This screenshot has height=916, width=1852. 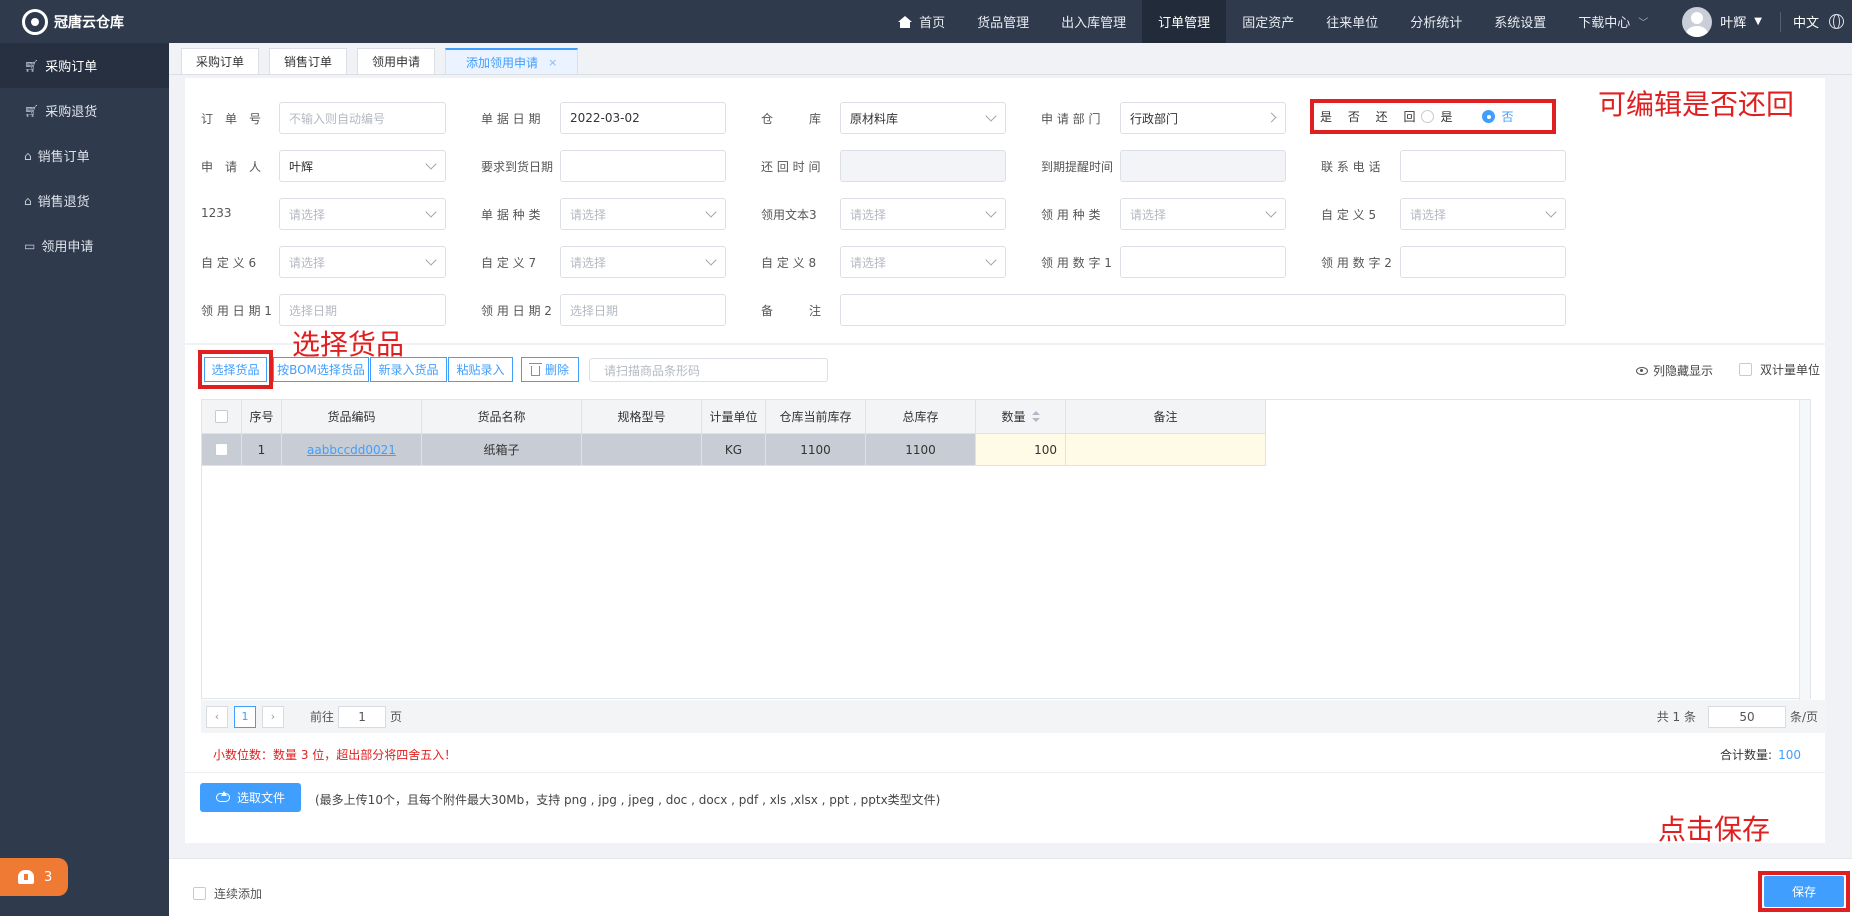 What do you see at coordinates (250, 797) in the screenshot?
I see `choose-file-button: 选取文件` at bounding box center [250, 797].